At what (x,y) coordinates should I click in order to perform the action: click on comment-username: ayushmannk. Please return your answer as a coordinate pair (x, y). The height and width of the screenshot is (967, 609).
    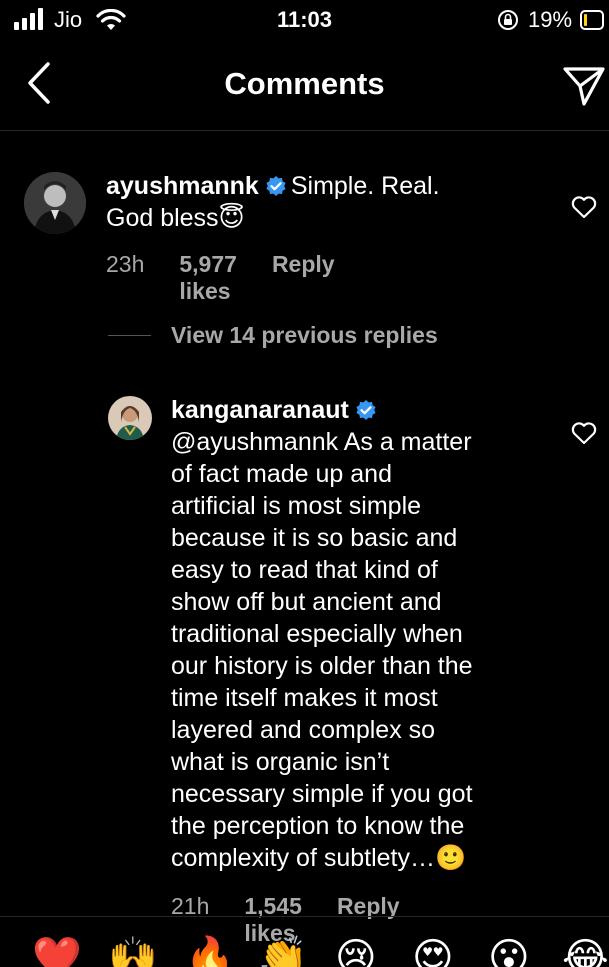
    Looking at the image, I should click on (182, 186).